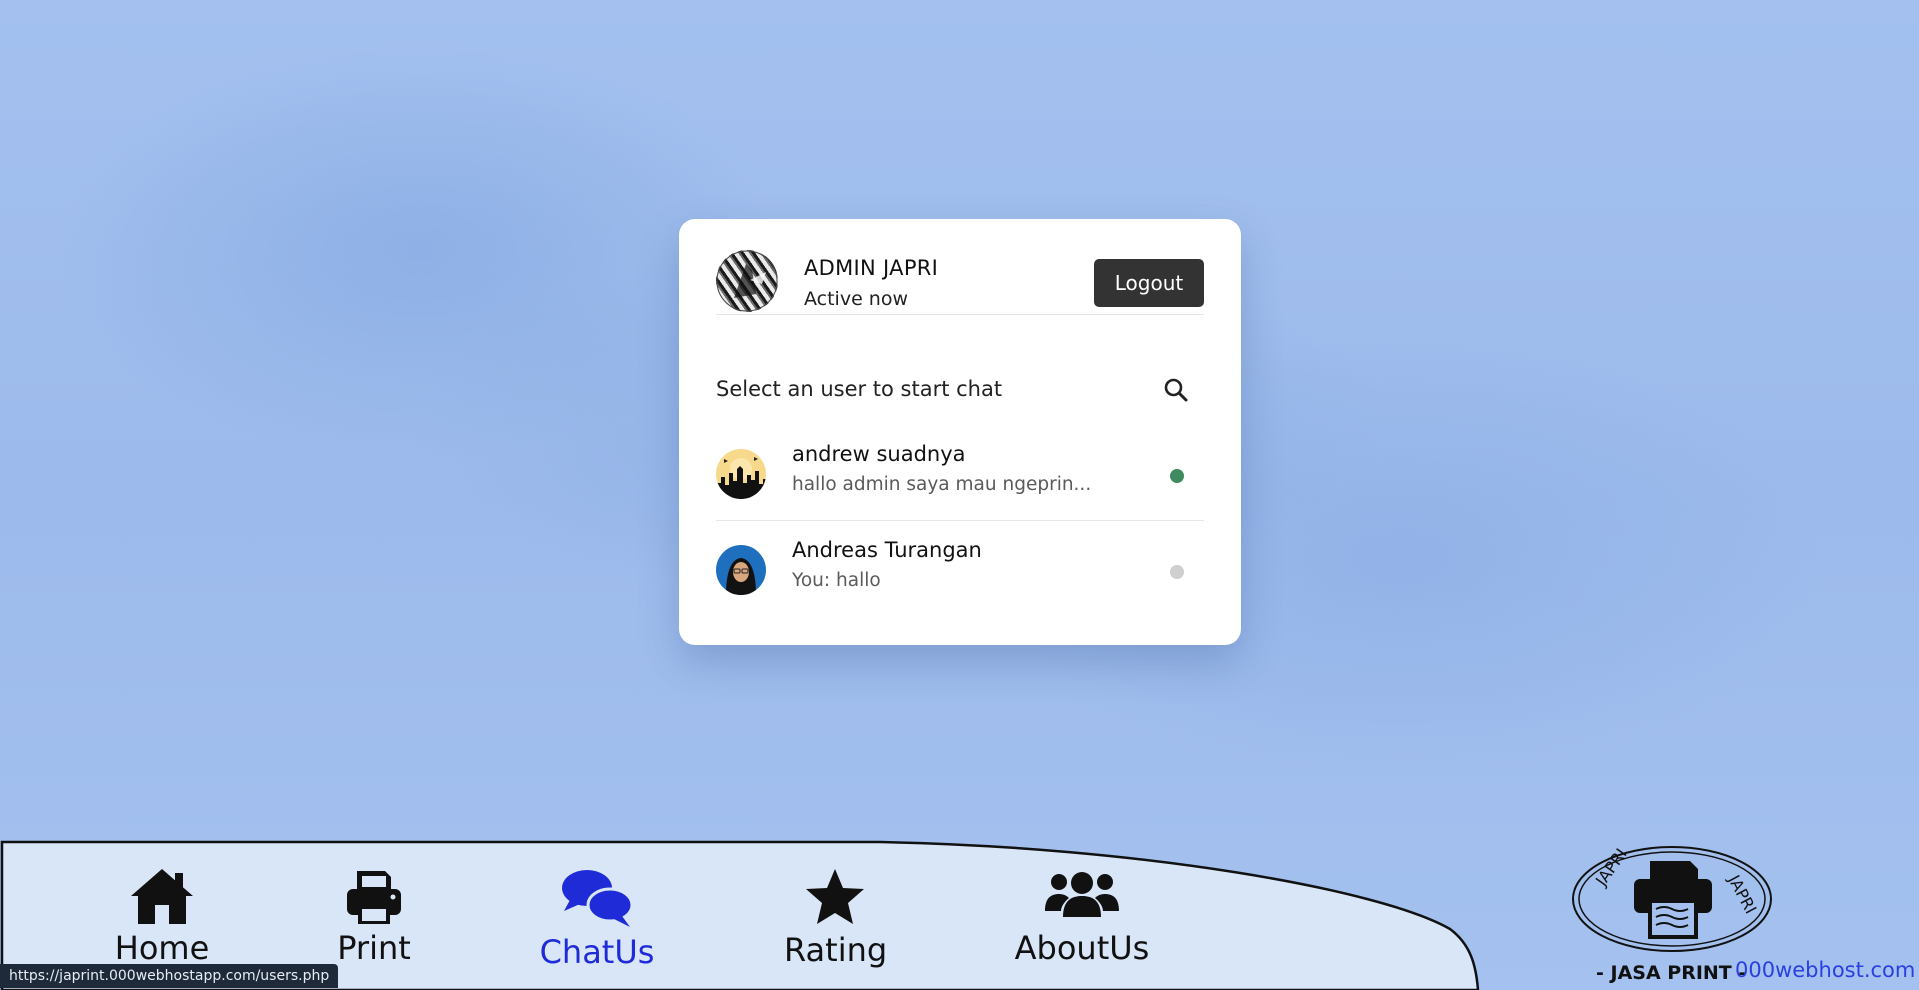  Describe the element at coordinates (1082, 894) in the screenshot. I see `users-icon` at that location.